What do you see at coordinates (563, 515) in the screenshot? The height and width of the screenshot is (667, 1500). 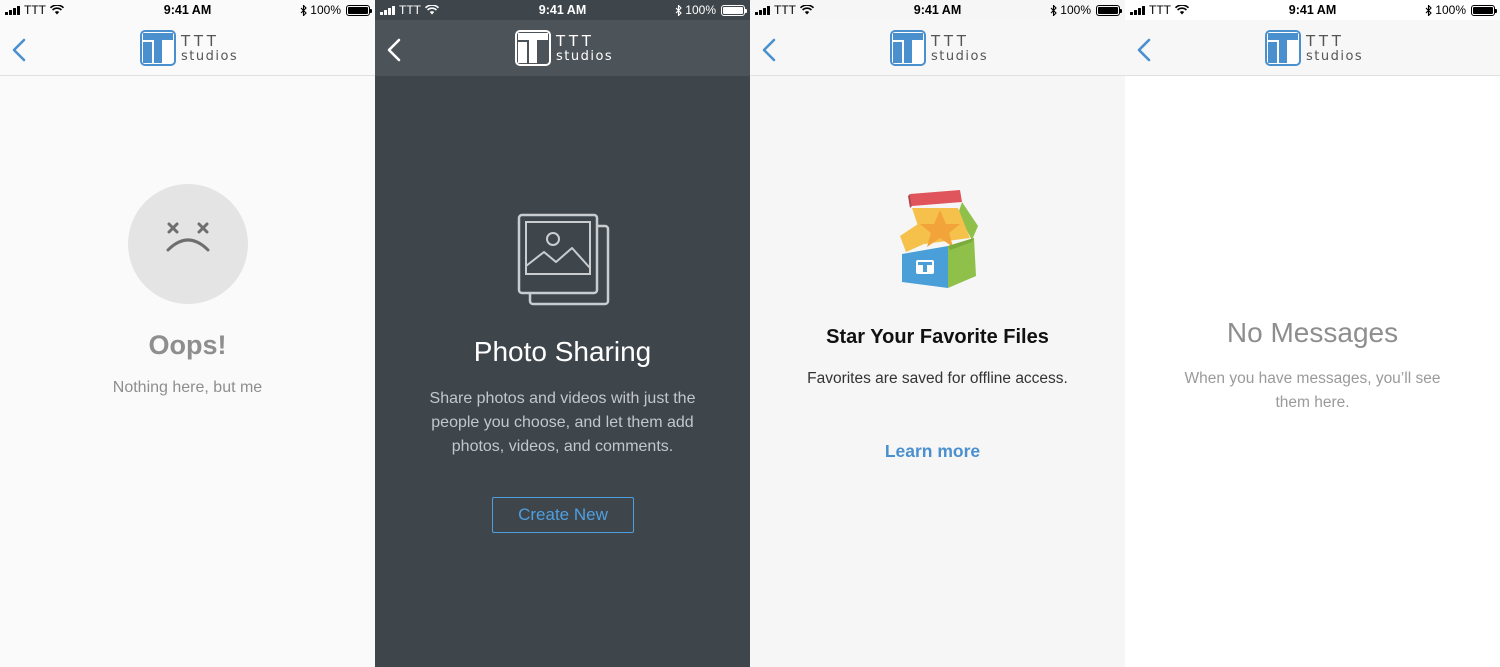 I see `create-new-button: Create New` at bounding box center [563, 515].